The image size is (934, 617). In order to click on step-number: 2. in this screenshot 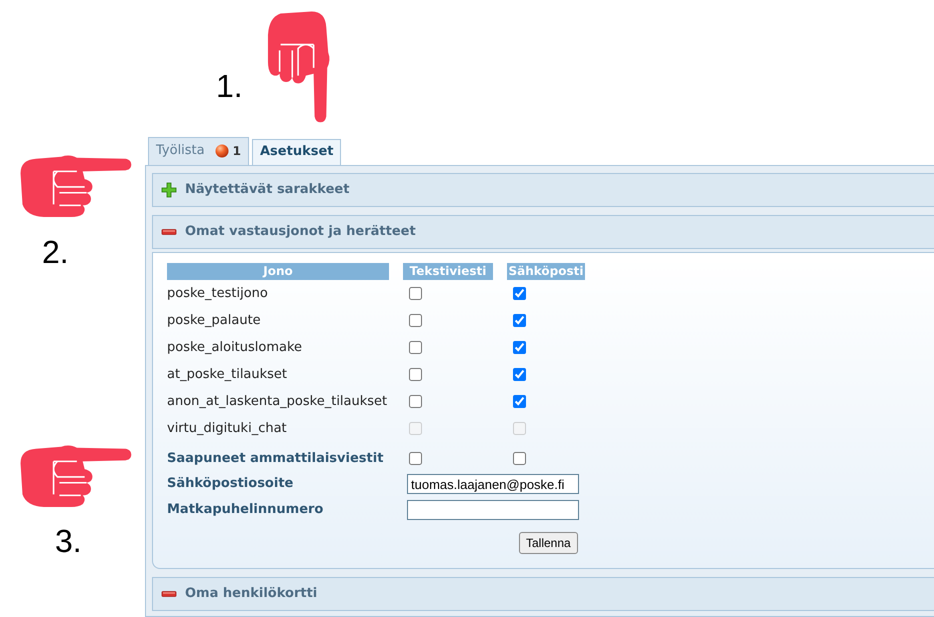, I will do `click(55, 252)`.